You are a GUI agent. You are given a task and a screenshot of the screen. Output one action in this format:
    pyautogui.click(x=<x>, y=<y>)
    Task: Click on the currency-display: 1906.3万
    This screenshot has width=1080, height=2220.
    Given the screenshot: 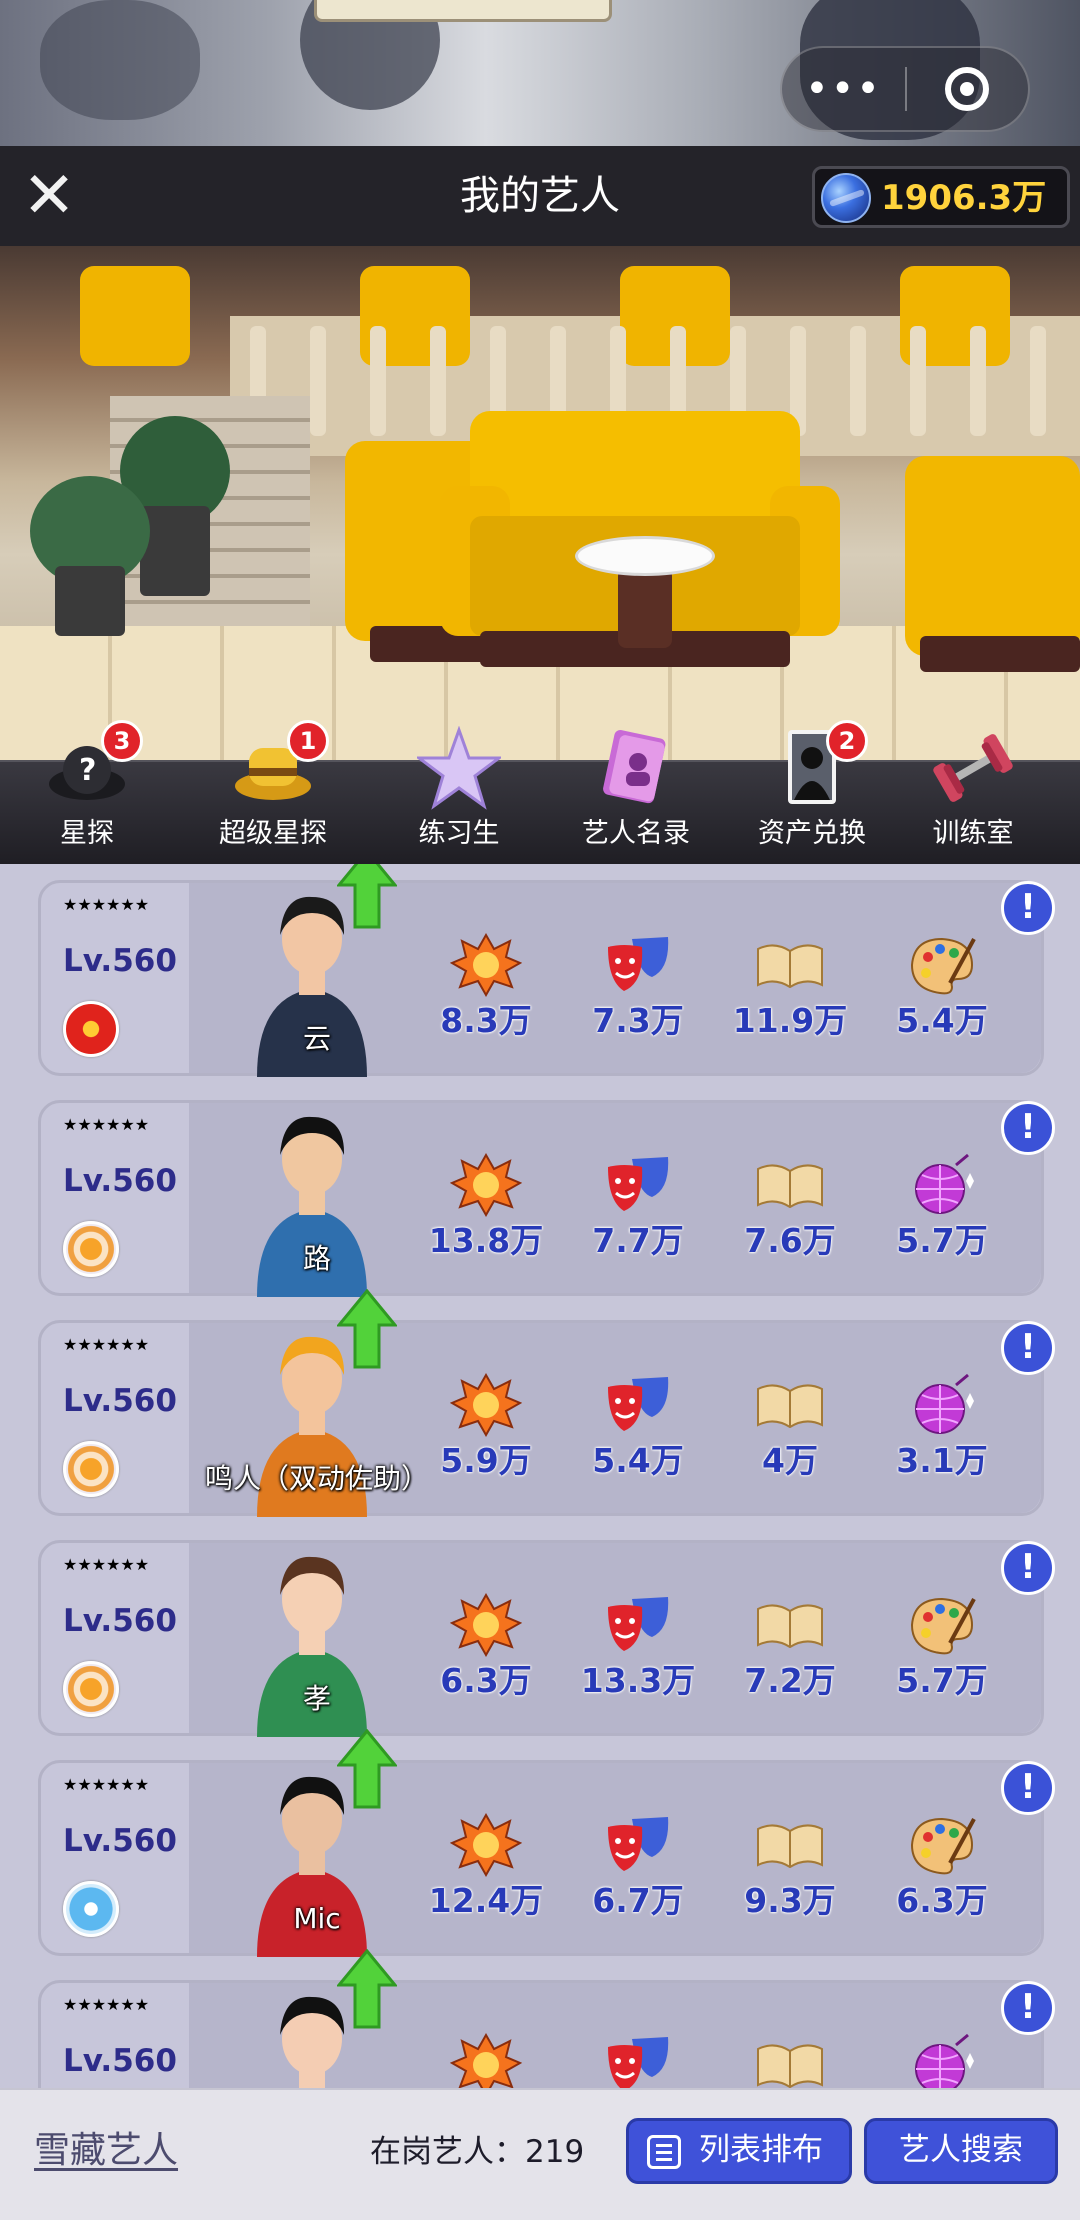 What is the action you would take?
    pyautogui.click(x=941, y=197)
    